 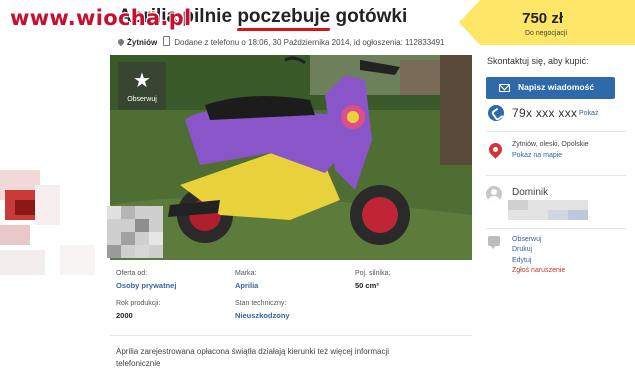 I want to click on condition-label: Stan techniczny:, so click(x=261, y=303).